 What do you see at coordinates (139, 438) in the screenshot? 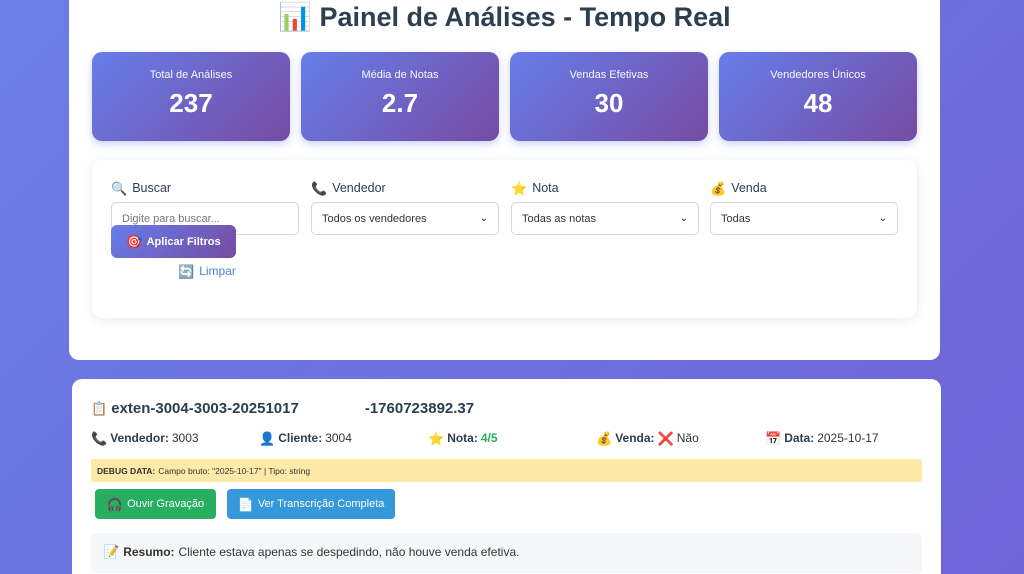
I see `meta-seller-label: Vendedor:` at bounding box center [139, 438].